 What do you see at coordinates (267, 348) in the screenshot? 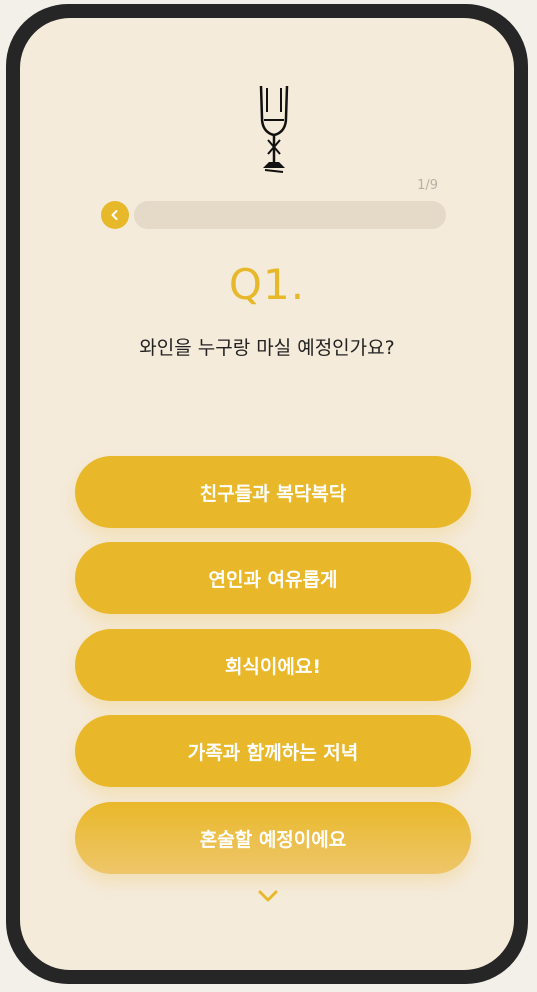
I see `question-text: 와인을 누구랑 마실 예정인가요?` at bounding box center [267, 348].